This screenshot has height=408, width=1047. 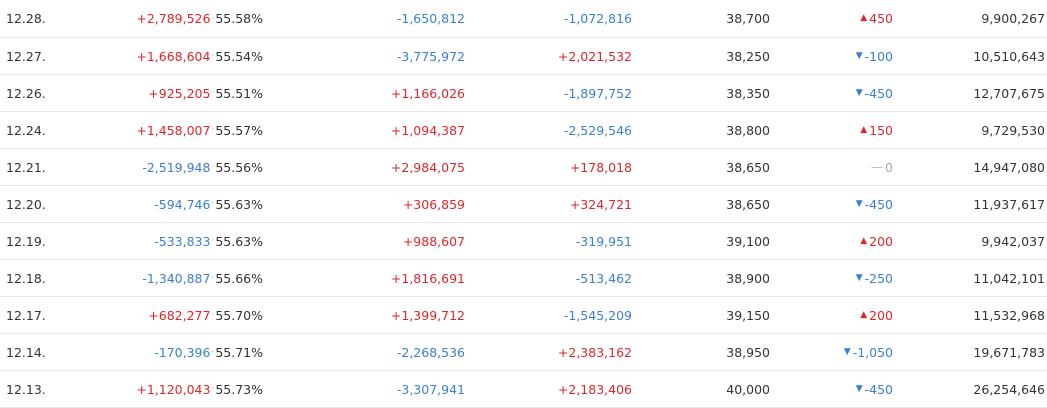 I want to click on price-change-cell: —0, so click(x=882, y=167).